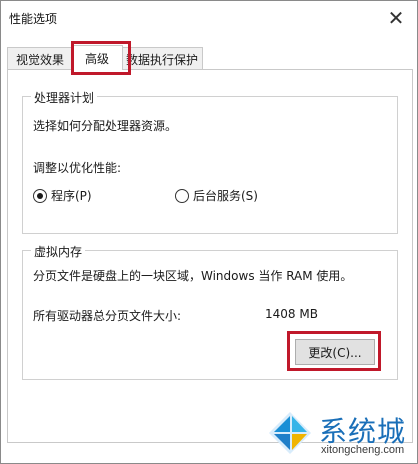  I want to click on group-title: 虚拟内存, so click(58, 251).